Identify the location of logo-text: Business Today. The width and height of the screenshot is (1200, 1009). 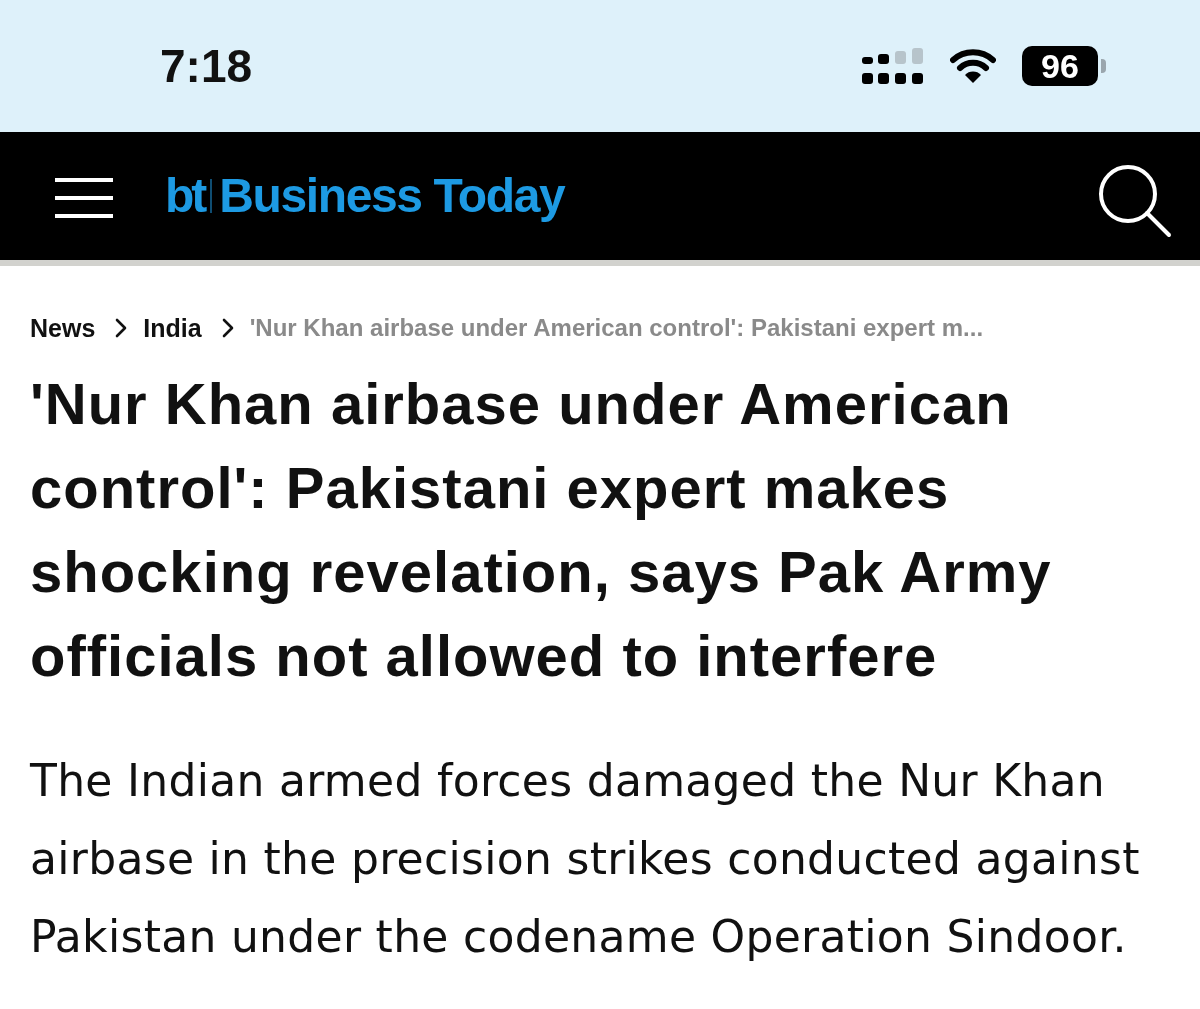
(392, 196).